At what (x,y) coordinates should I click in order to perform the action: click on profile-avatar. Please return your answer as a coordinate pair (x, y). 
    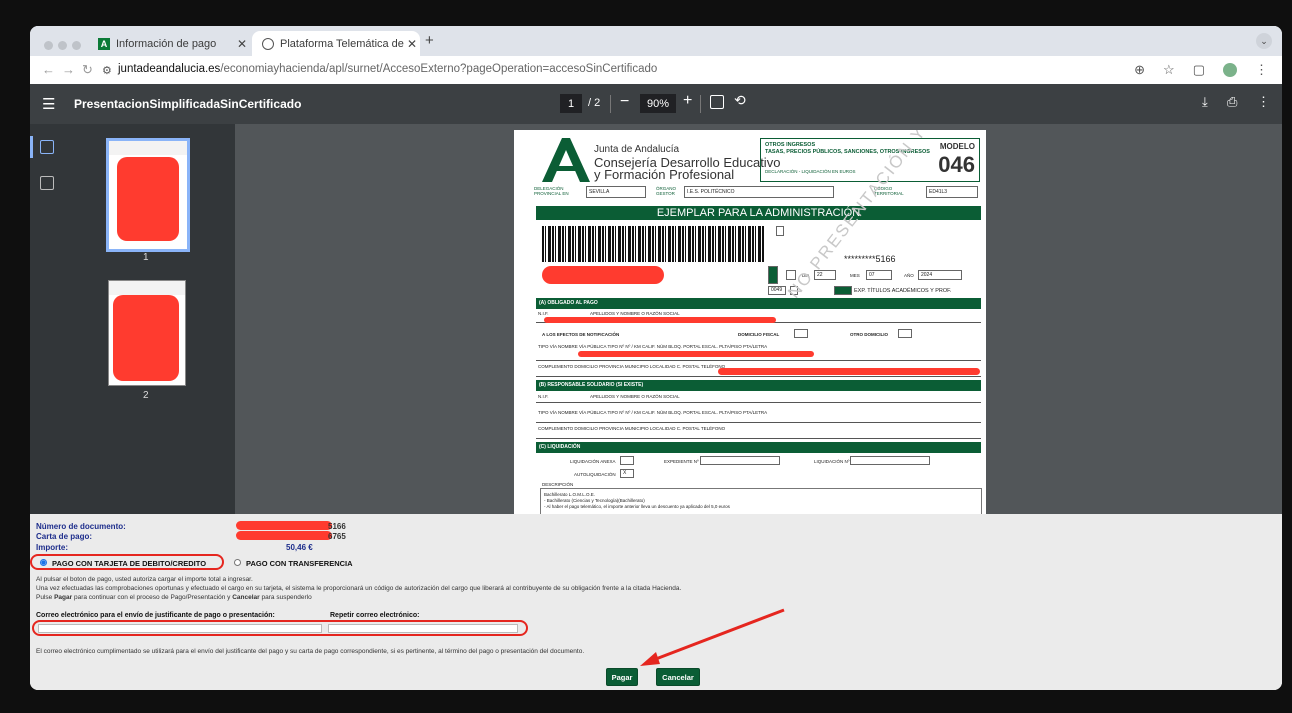
    Looking at the image, I should click on (1230, 70).